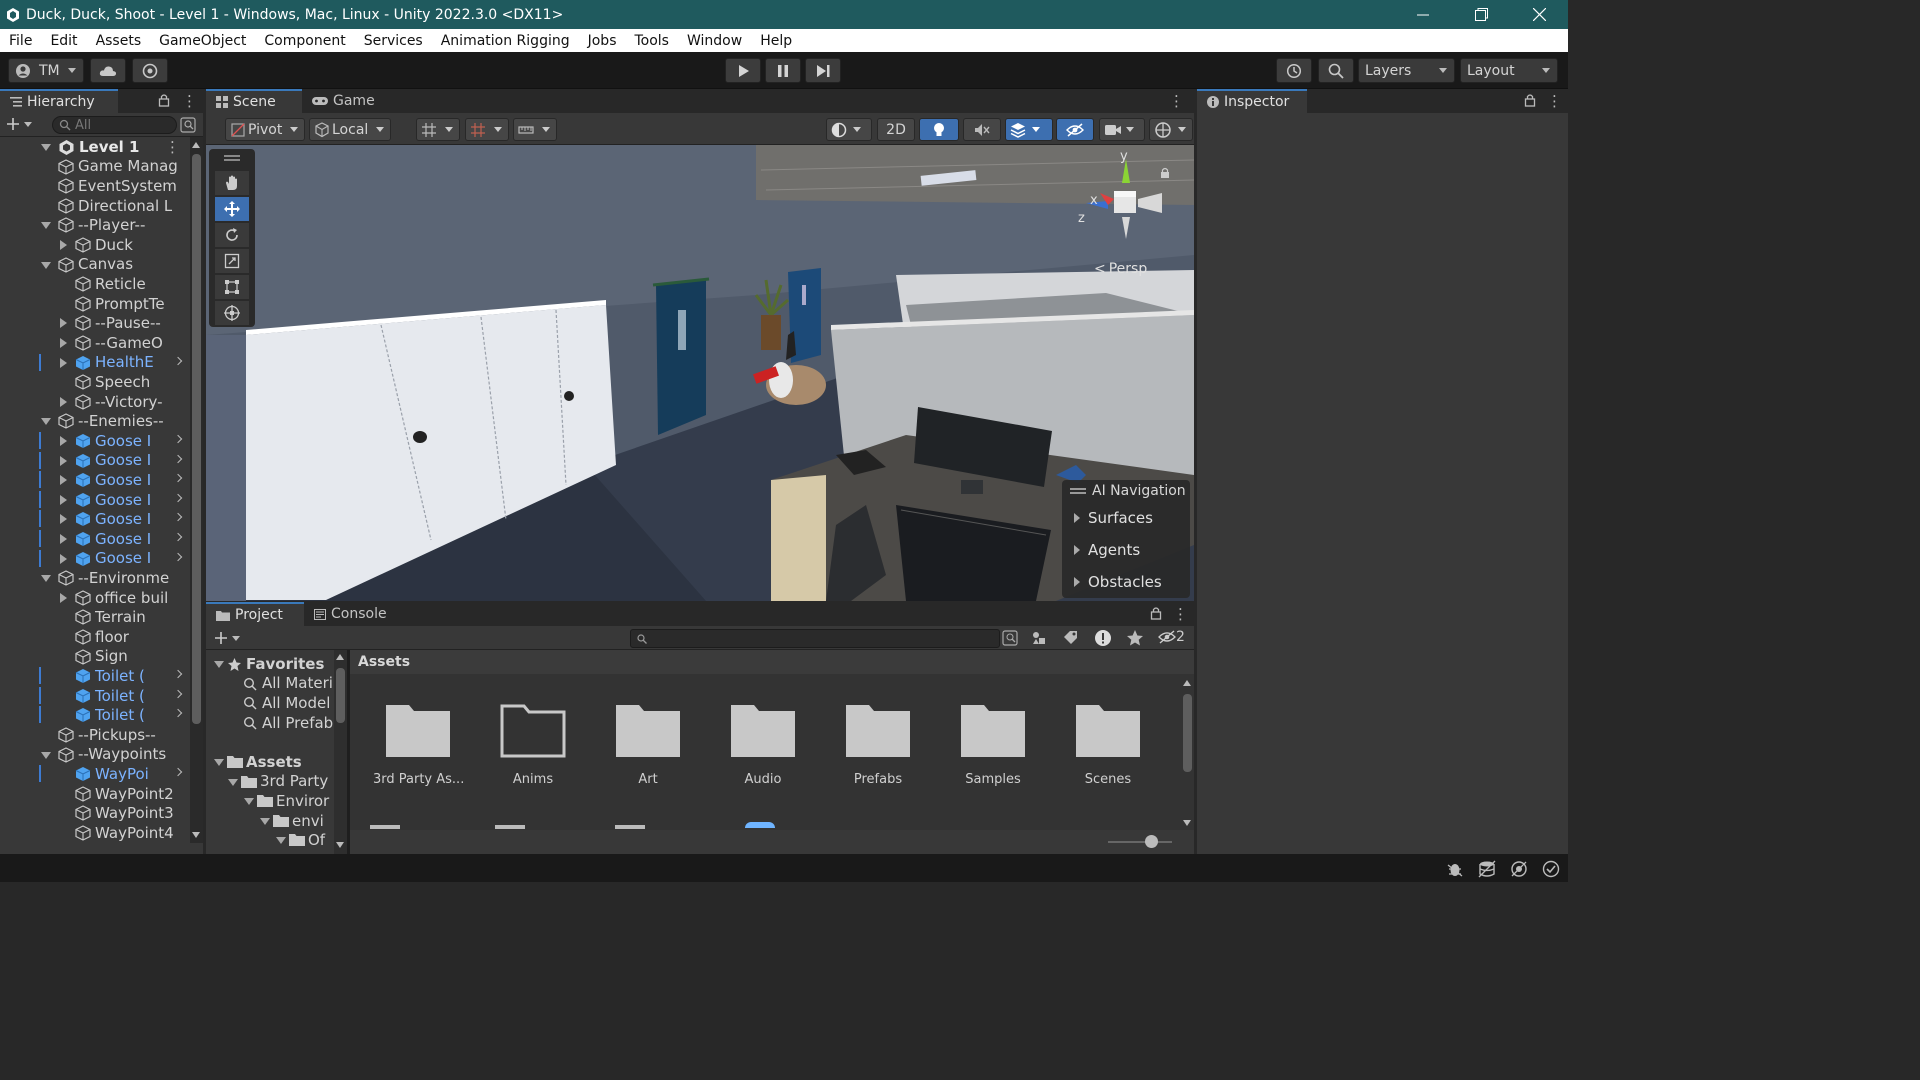  What do you see at coordinates (1509, 70) in the screenshot?
I see `layout-dropdown: Layout` at bounding box center [1509, 70].